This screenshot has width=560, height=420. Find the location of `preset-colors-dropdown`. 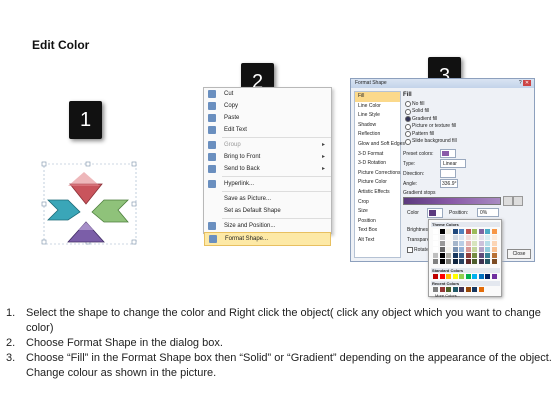

preset-colors-dropdown is located at coordinates (448, 153).